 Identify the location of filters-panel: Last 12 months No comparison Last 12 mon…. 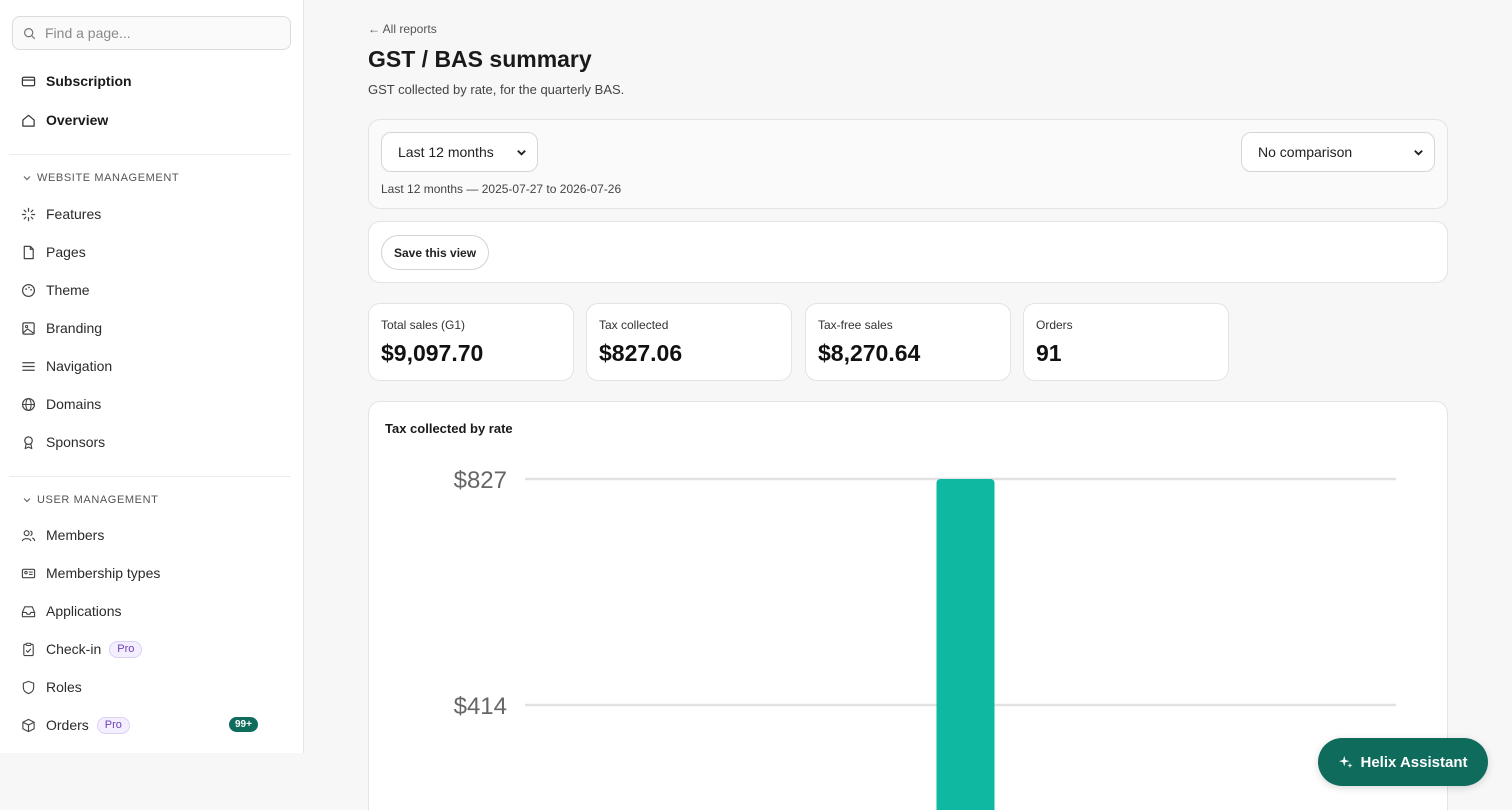
(908, 164).